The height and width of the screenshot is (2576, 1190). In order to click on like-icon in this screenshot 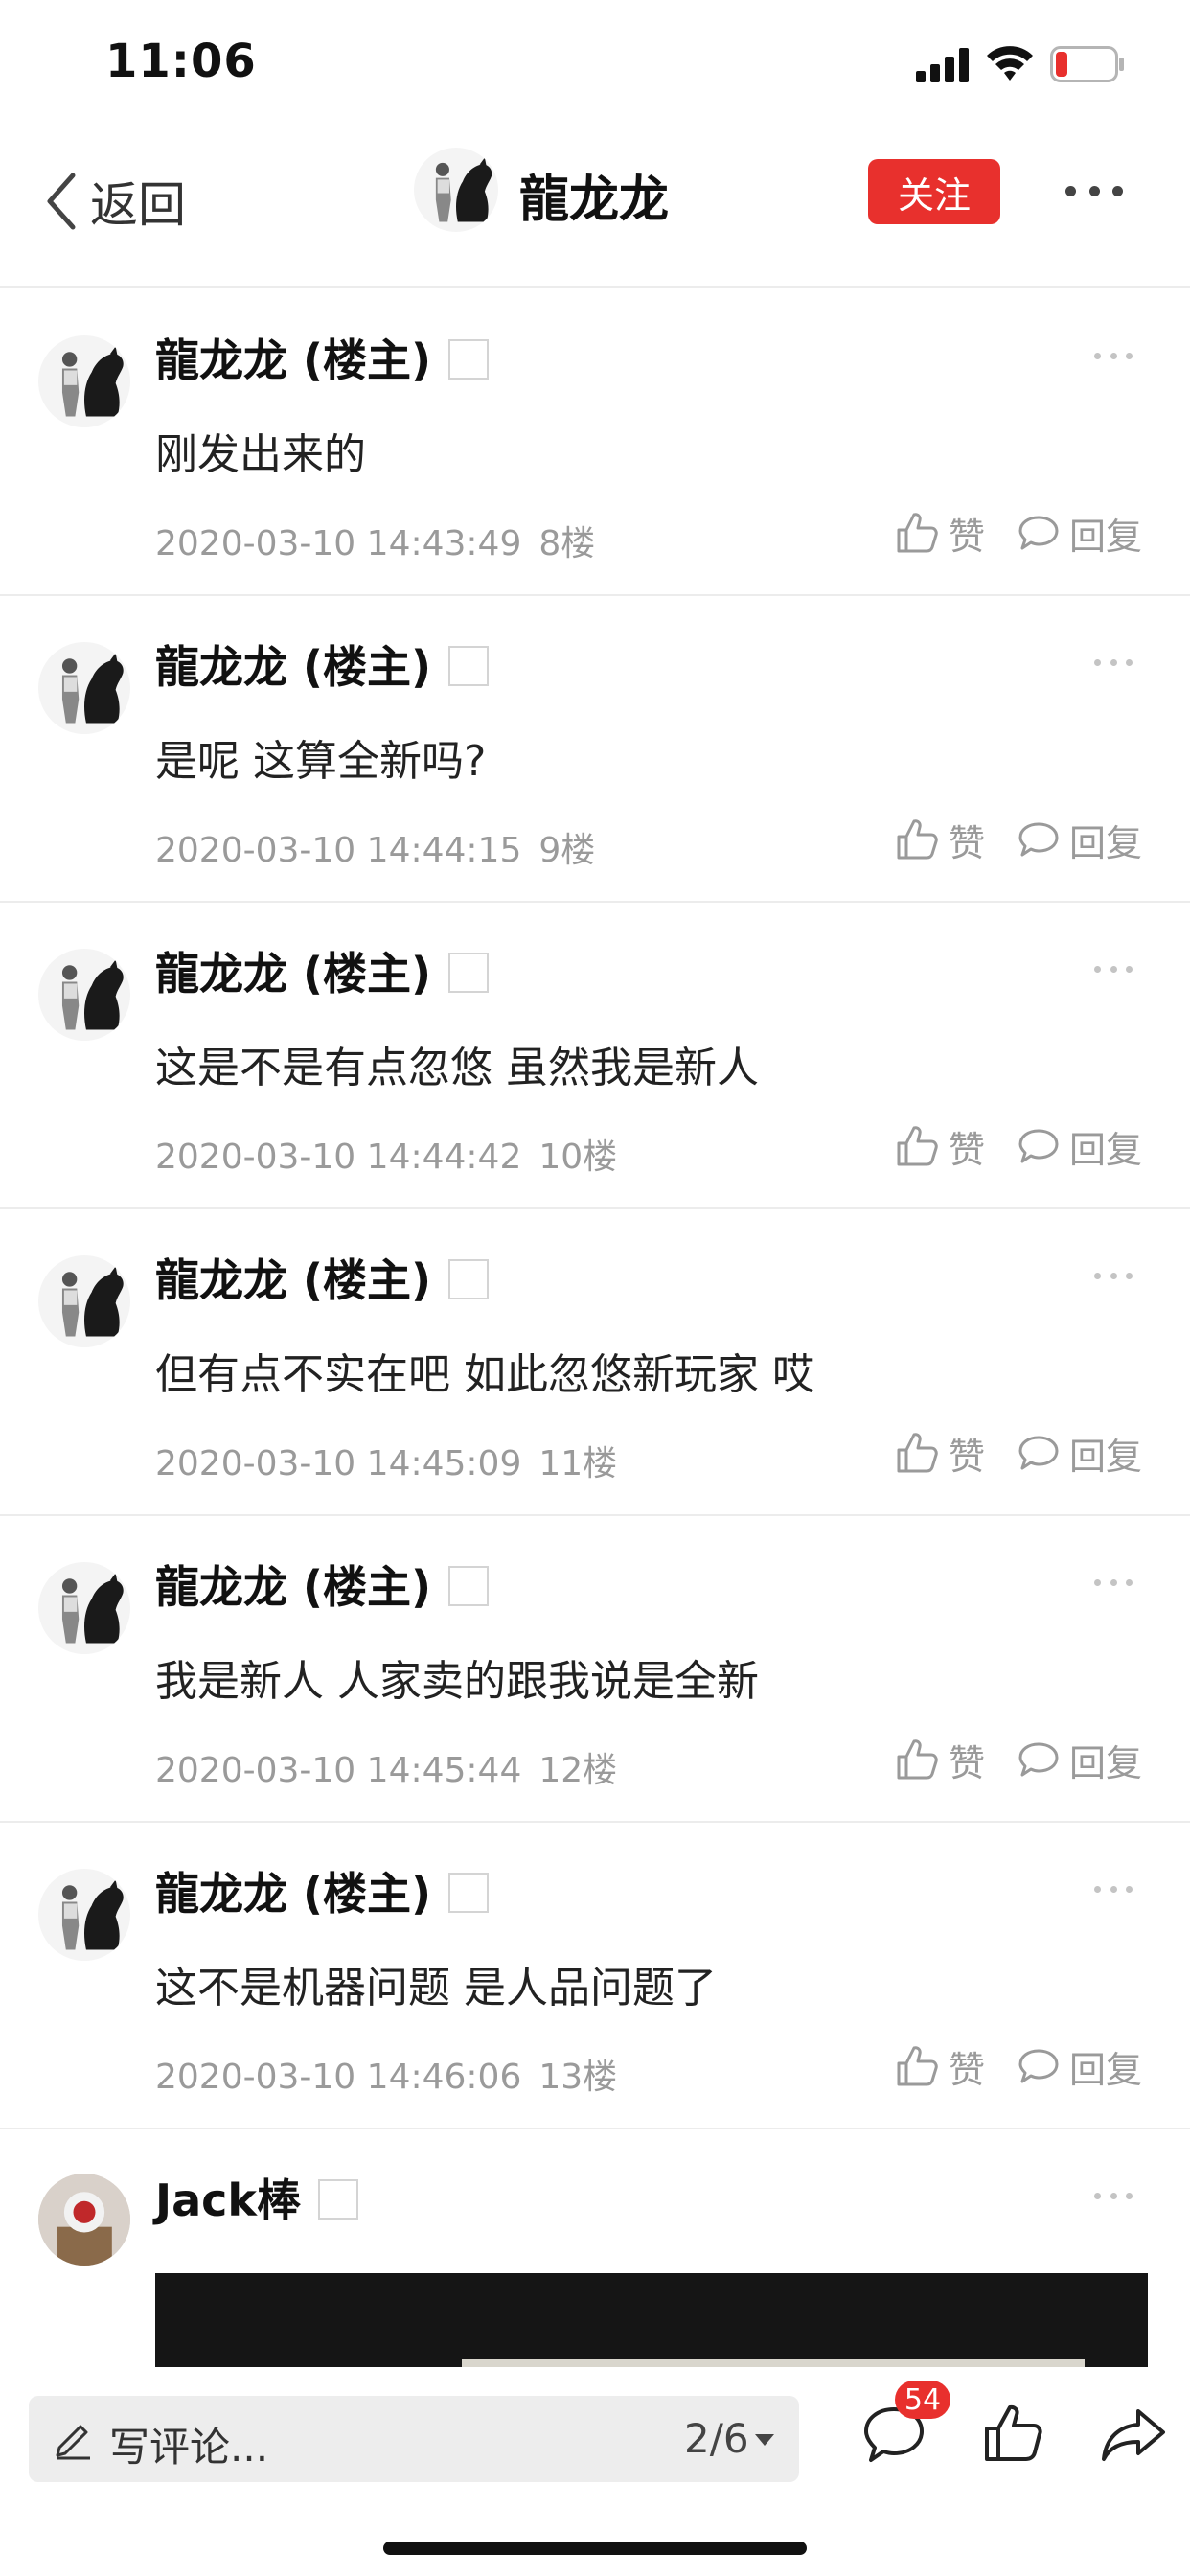, I will do `click(1013, 2433)`.